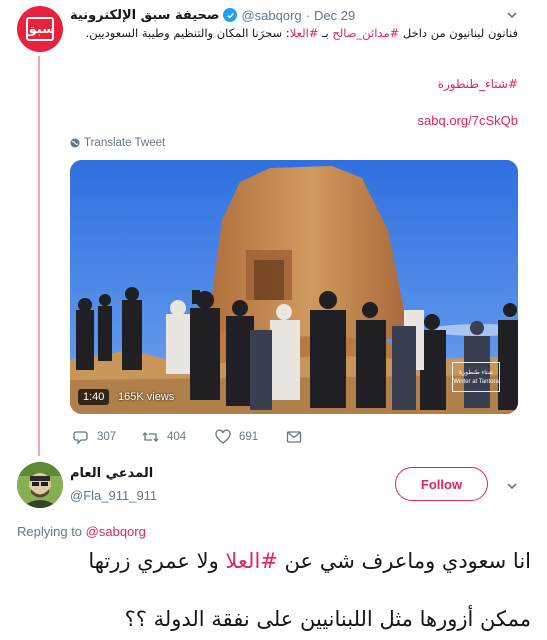 This screenshot has width=547, height=640. Describe the element at coordinates (476, 373) in the screenshot. I see `watermark-line1: شتاء طنطورة` at that location.